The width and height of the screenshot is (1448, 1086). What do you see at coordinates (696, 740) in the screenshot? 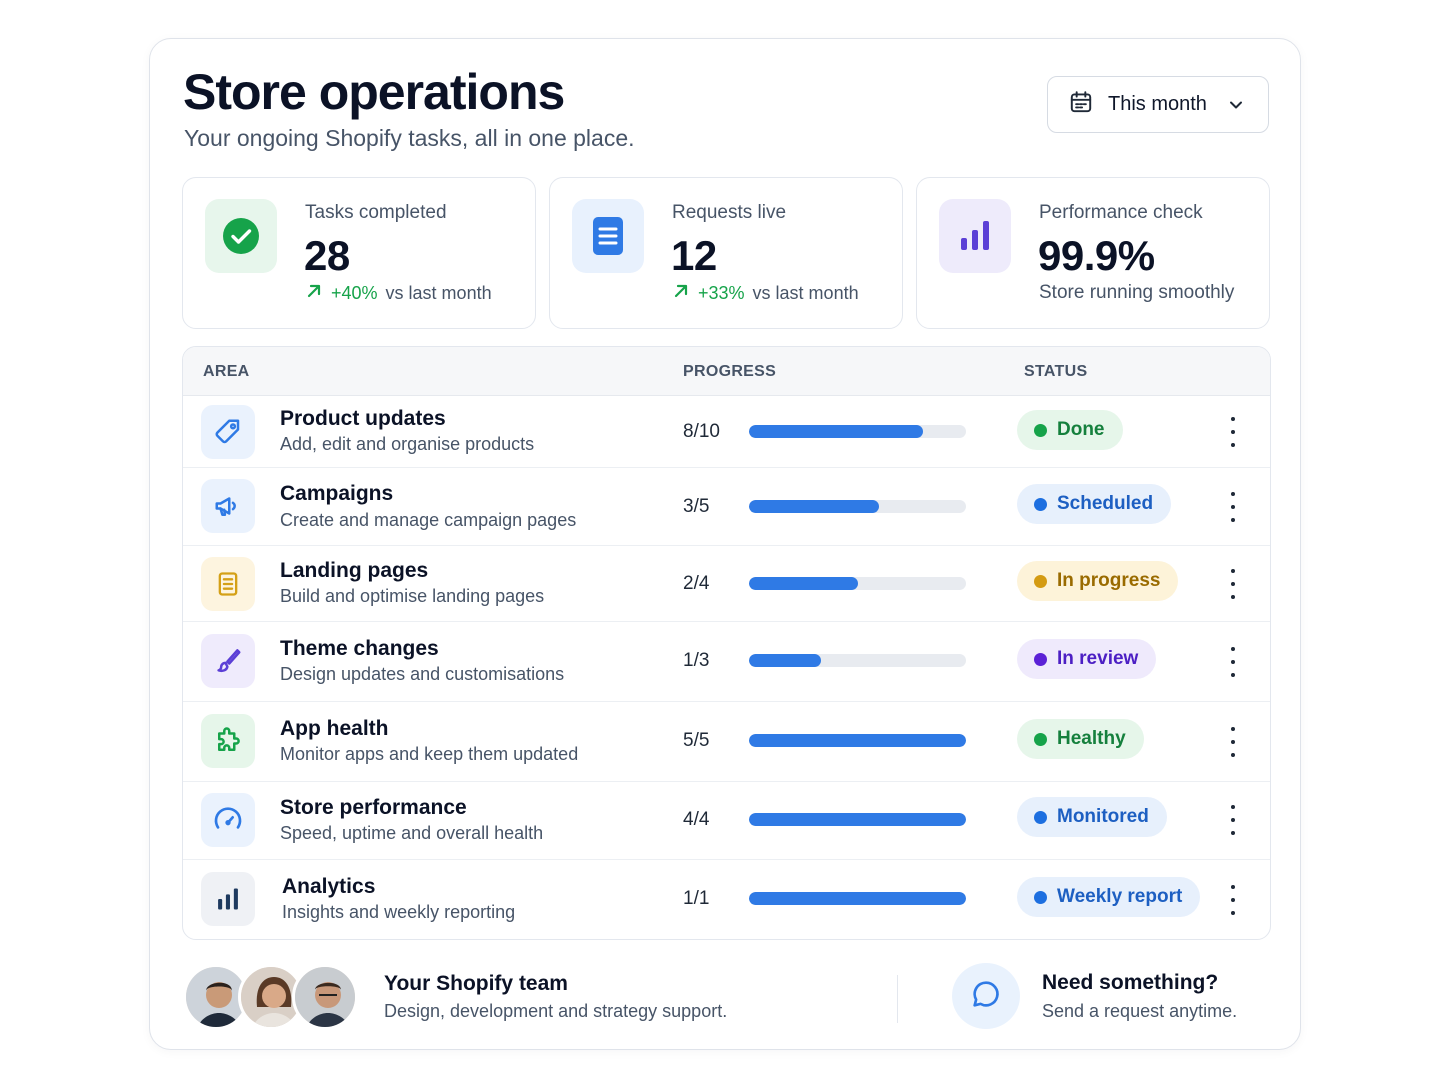
I see `row-progress-count: 5/5` at bounding box center [696, 740].